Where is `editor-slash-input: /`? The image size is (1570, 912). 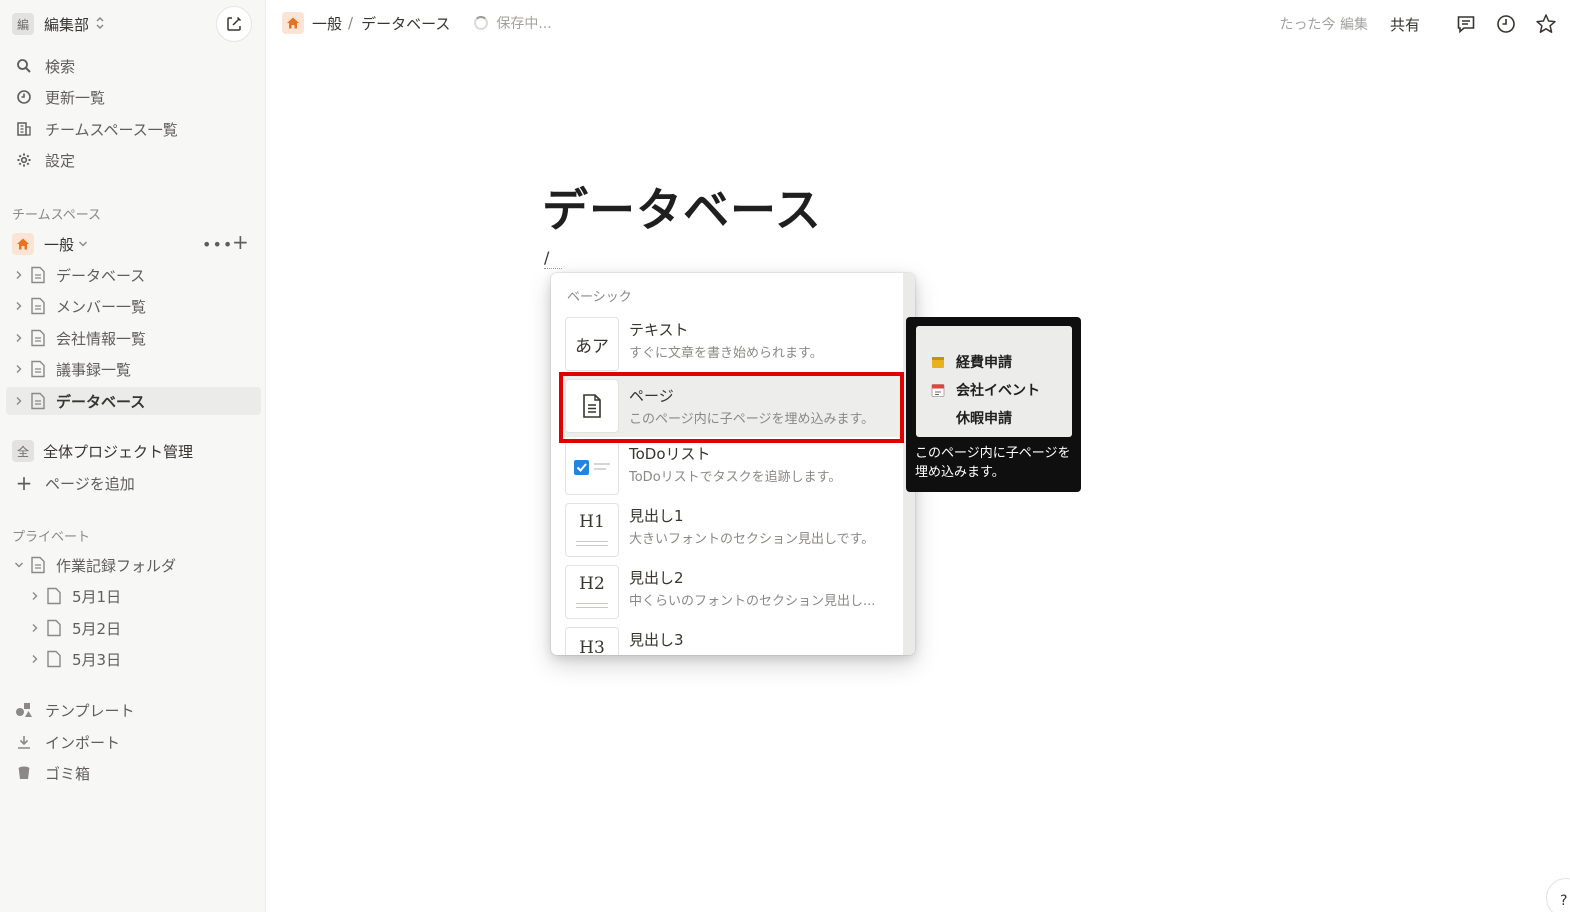
editor-slash-input: / is located at coordinates (546, 257).